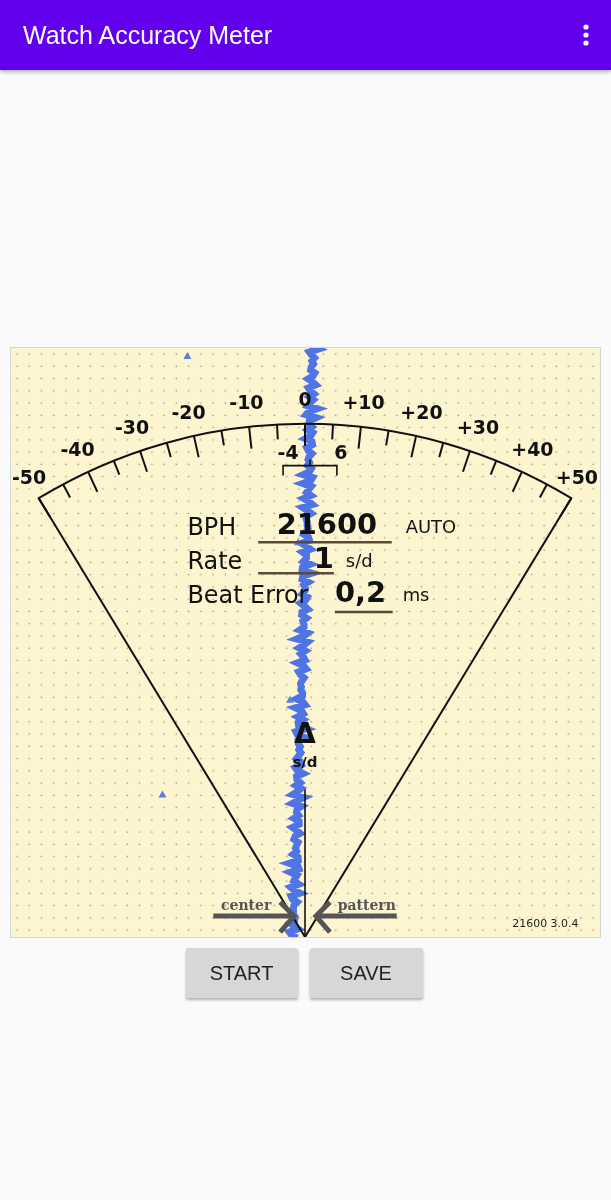 The width and height of the screenshot is (611, 1200). Describe the element at coordinates (132, 427) in the screenshot. I see `scale-label: -30` at that location.